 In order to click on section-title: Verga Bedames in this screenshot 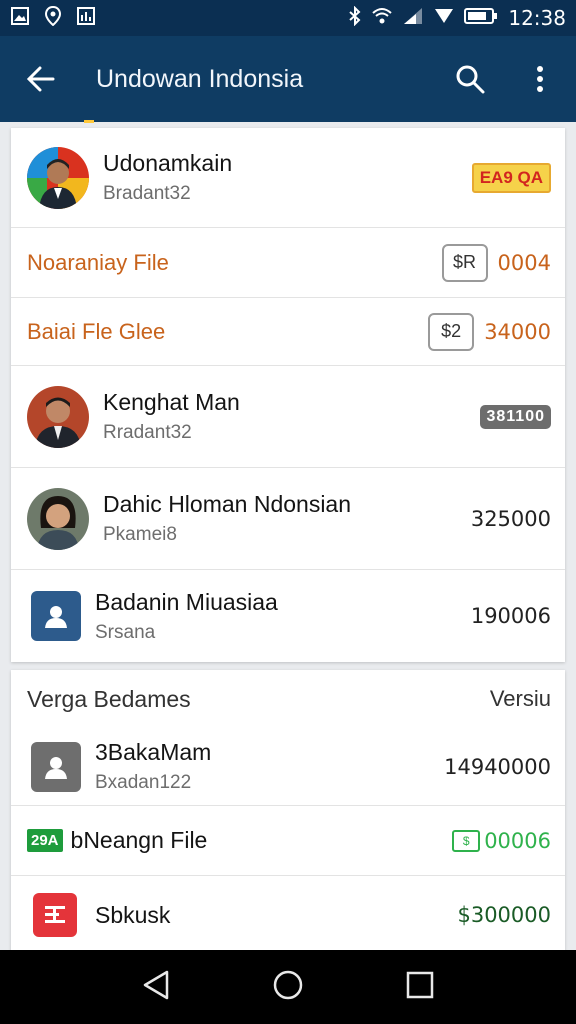, I will do `click(109, 698)`.